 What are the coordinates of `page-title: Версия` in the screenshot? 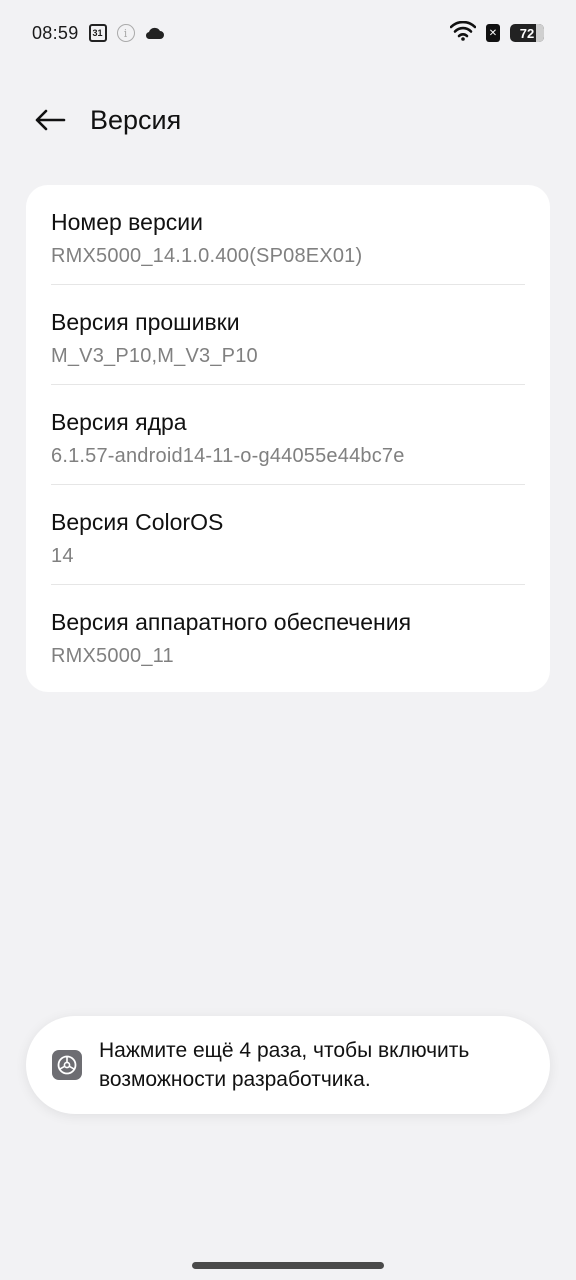 It's located at (136, 119).